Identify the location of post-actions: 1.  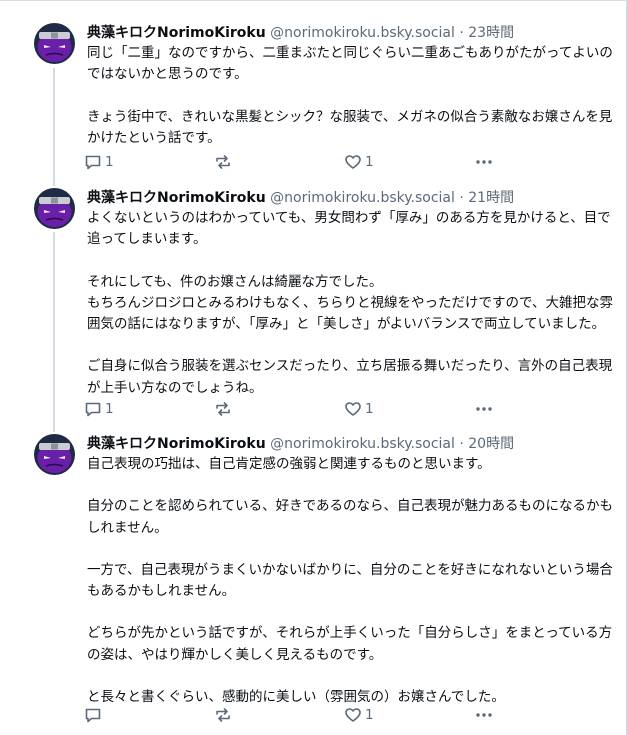
(294, 715).